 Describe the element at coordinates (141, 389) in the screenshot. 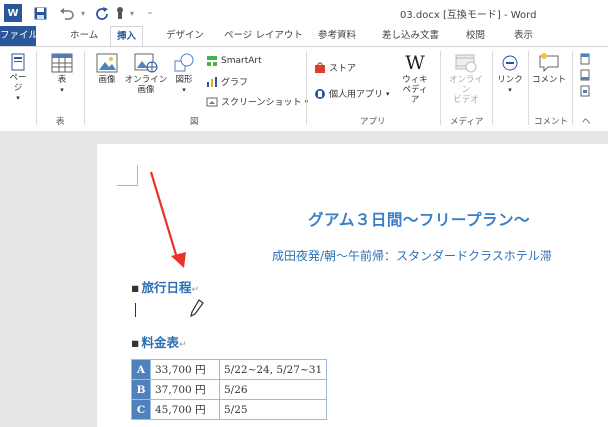

I see `row-label: B` at that location.